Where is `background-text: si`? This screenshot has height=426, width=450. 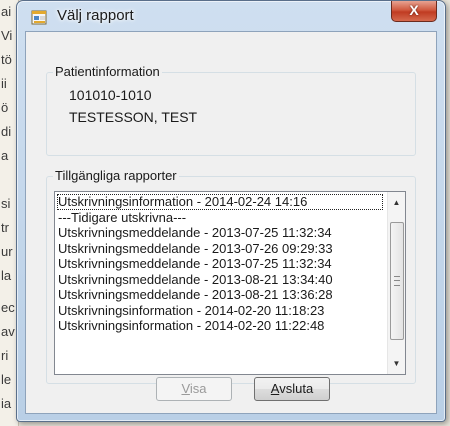
background-text: si is located at coordinates (6, 203).